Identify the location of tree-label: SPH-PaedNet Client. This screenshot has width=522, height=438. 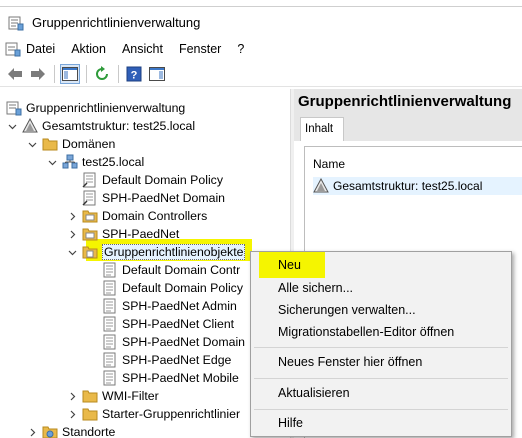
(178, 324).